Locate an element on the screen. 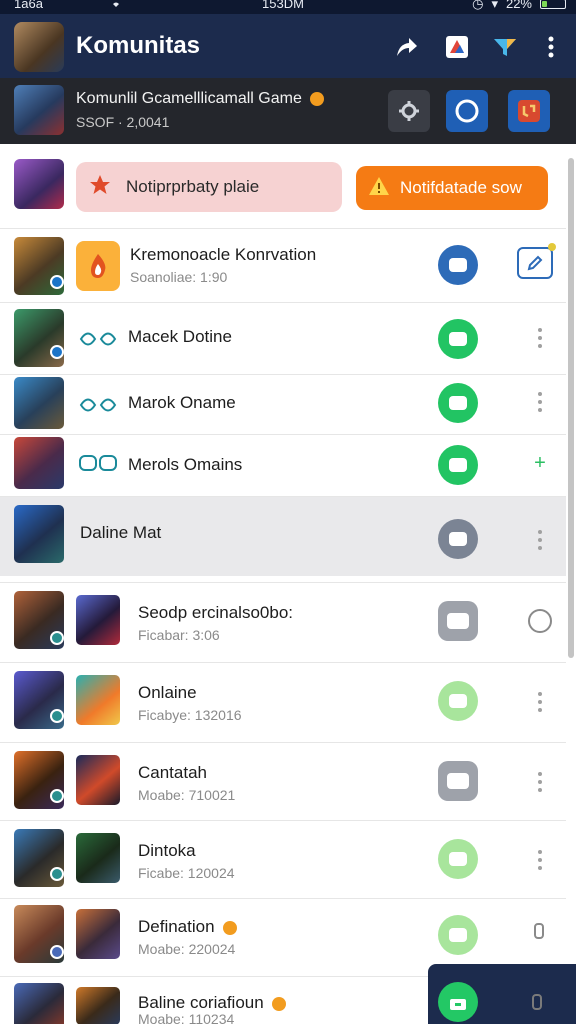 The image size is (576, 1024). list-item: Marok Oname is located at coordinates (283, 404).